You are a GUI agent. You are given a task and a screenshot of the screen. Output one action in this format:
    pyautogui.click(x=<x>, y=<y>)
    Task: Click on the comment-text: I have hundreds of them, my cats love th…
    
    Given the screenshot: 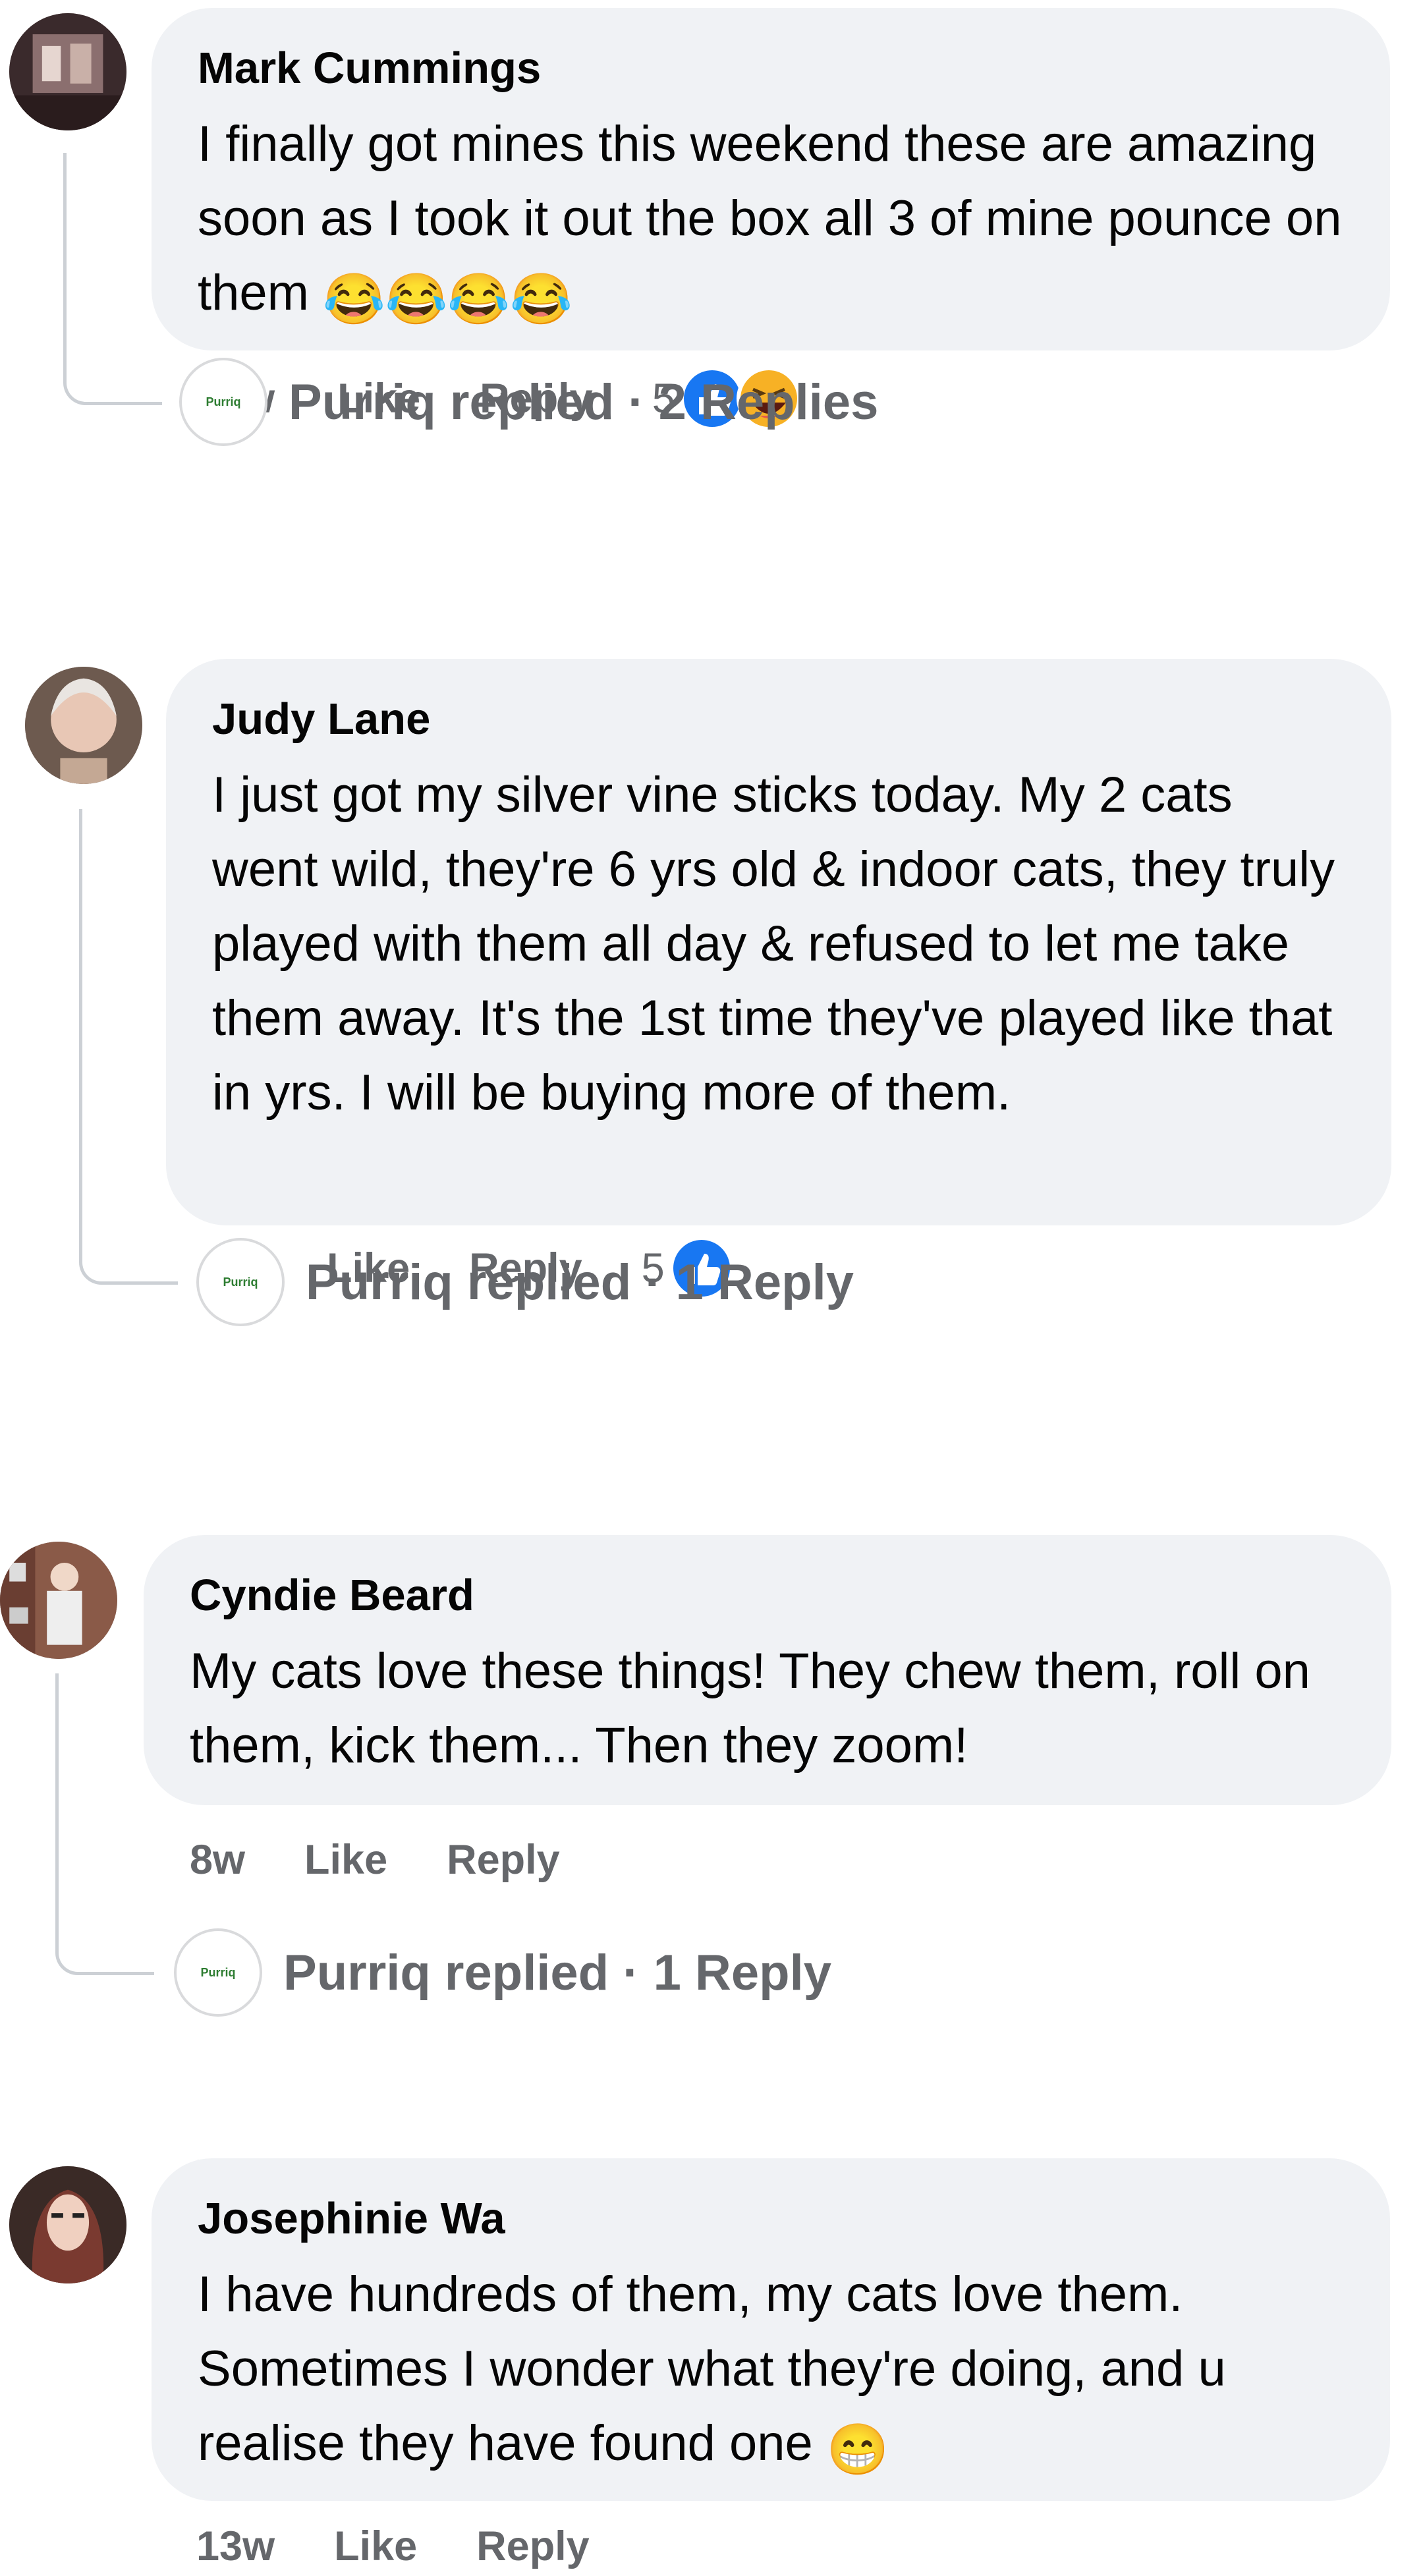 What is the action you would take?
    pyautogui.click(x=771, y=2372)
    